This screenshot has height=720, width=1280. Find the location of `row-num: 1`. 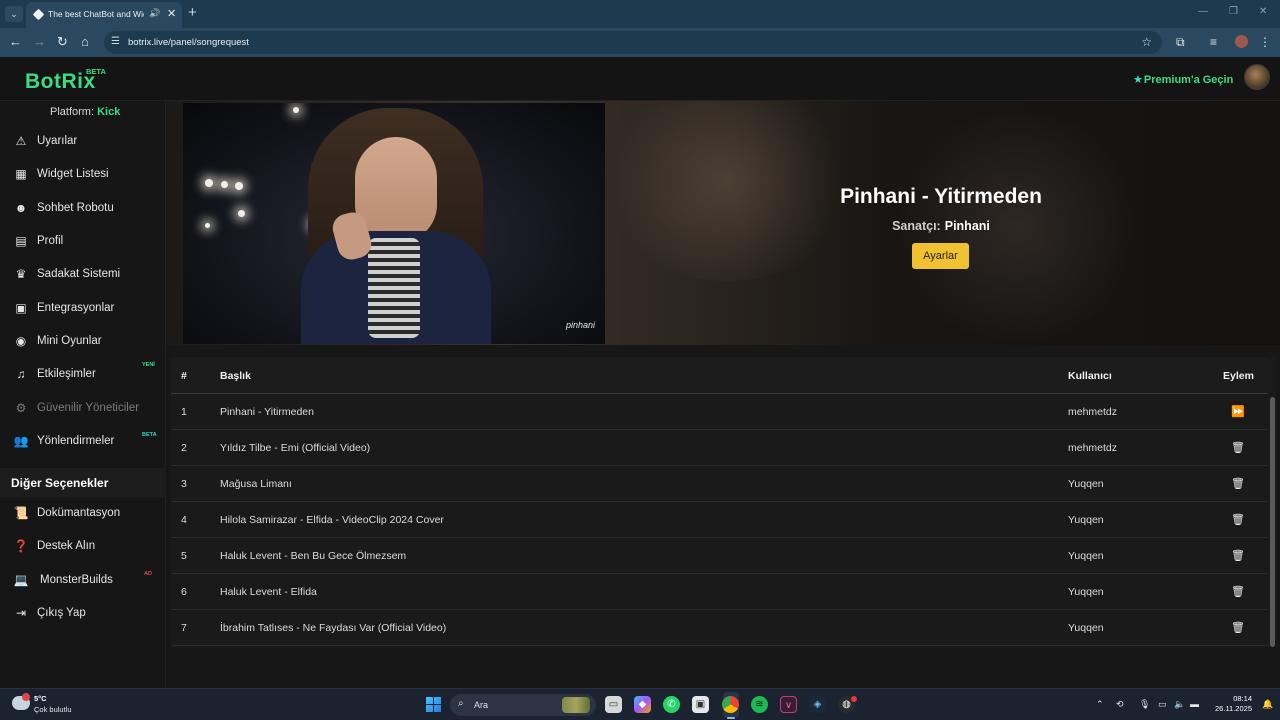

row-num: 1 is located at coordinates (184, 412).